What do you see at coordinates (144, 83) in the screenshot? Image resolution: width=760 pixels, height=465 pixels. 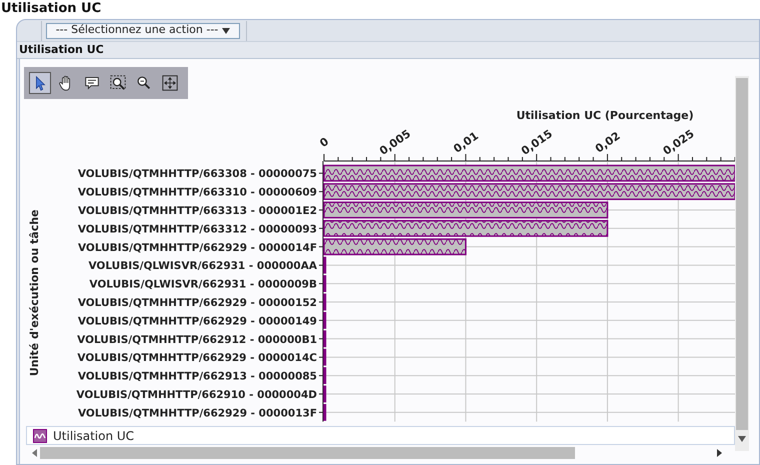 I see `zoom-out-icon` at bounding box center [144, 83].